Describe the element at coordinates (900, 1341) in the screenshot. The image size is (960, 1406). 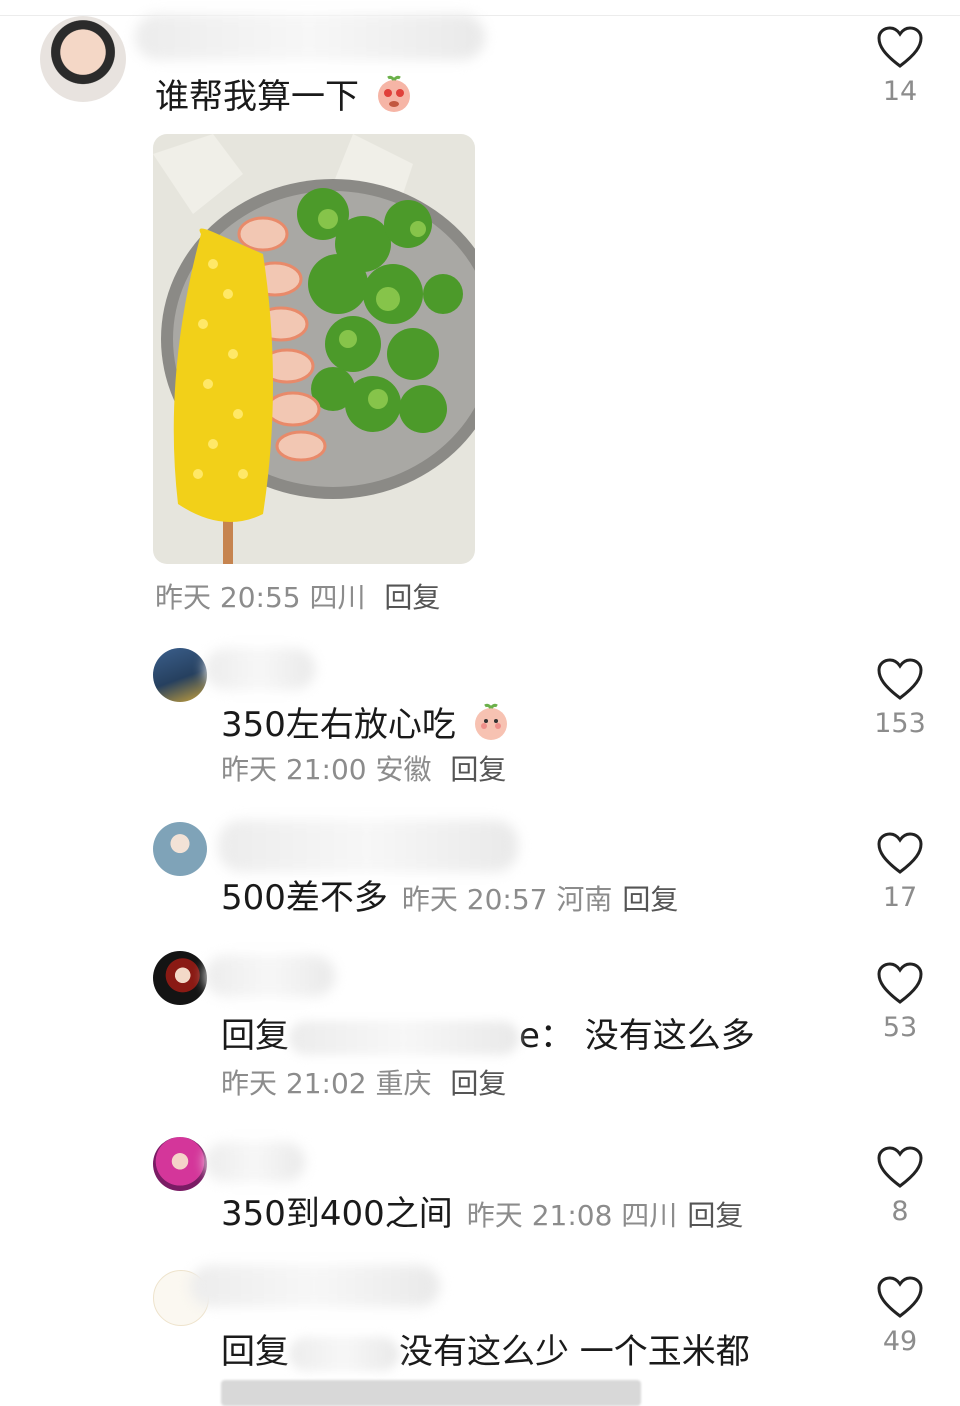
I see `like-count: 49` at that location.